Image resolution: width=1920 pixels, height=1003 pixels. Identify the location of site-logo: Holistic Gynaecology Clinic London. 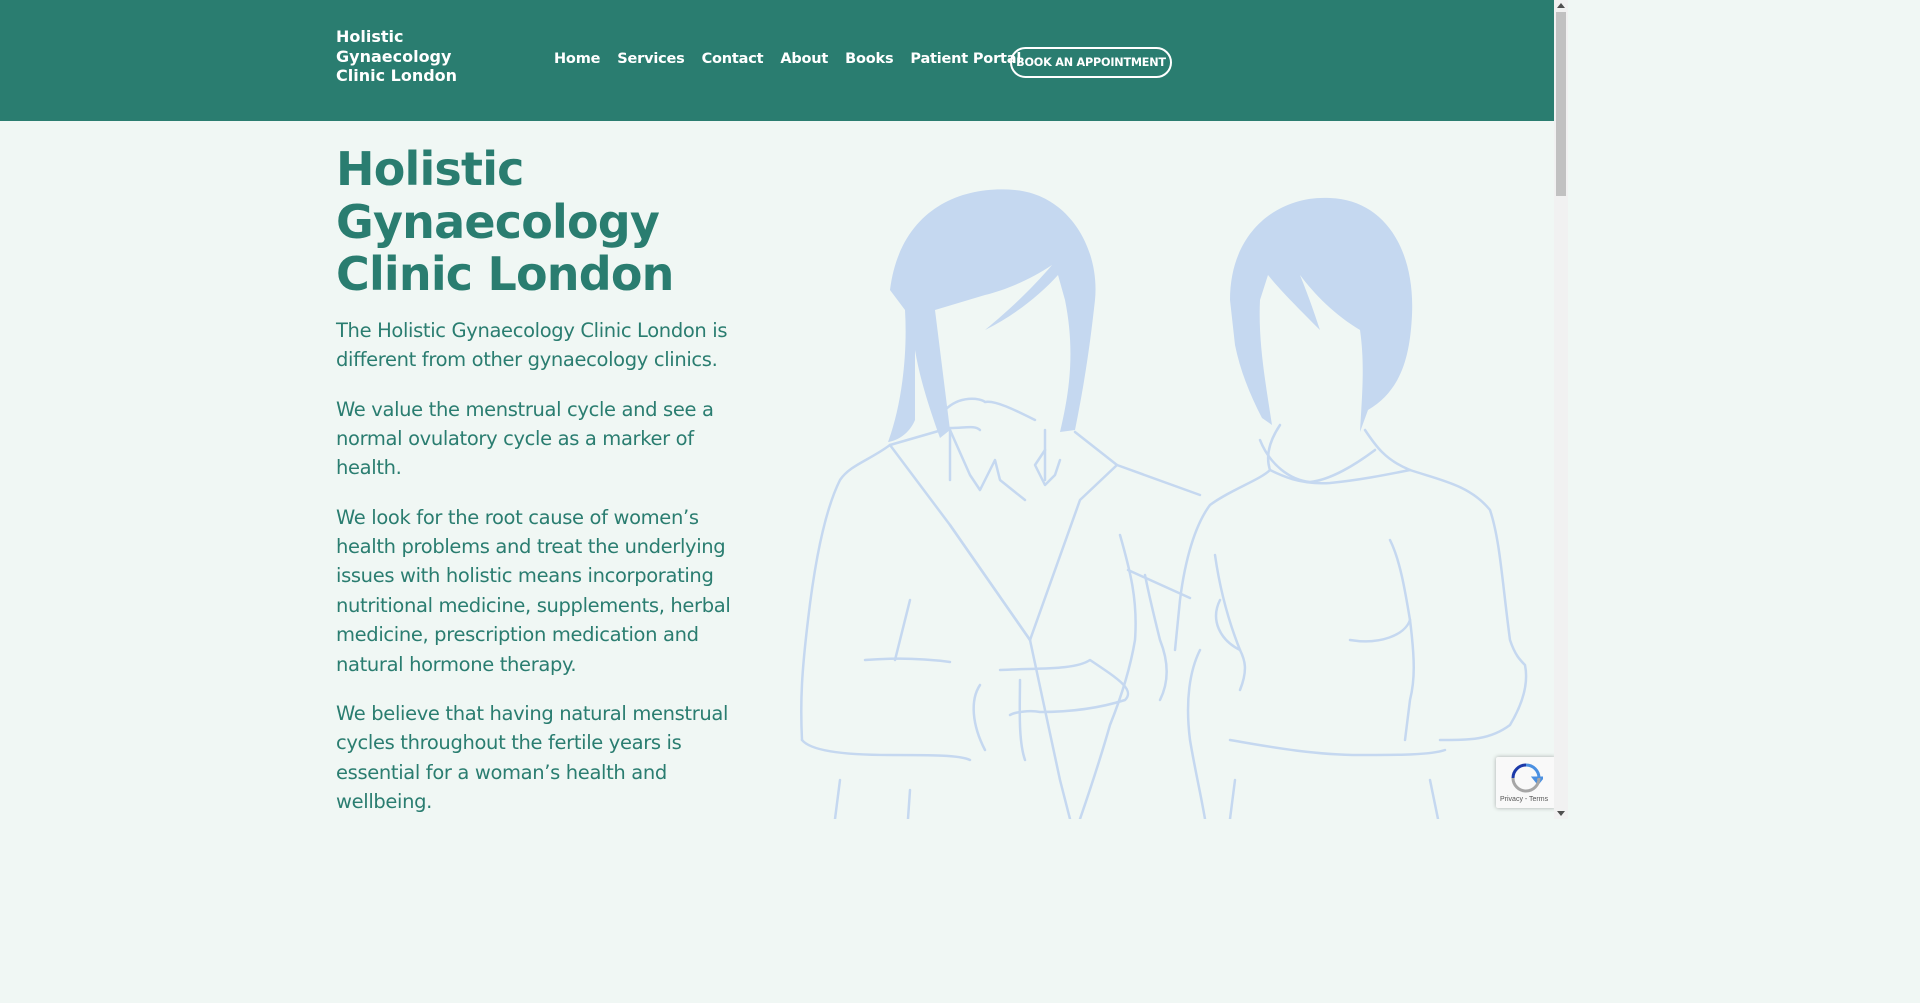
(411, 56).